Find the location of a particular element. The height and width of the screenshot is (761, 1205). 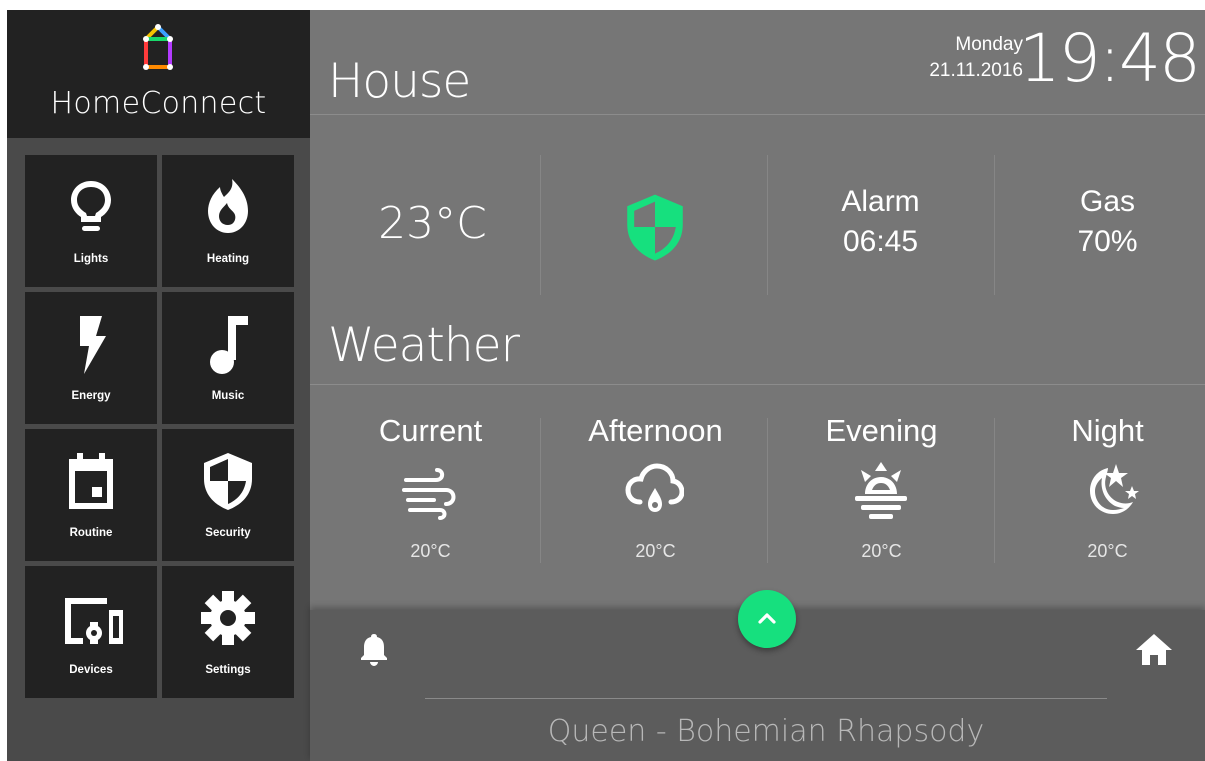

weather-slot-name: Current is located at coordinates (430, 430).